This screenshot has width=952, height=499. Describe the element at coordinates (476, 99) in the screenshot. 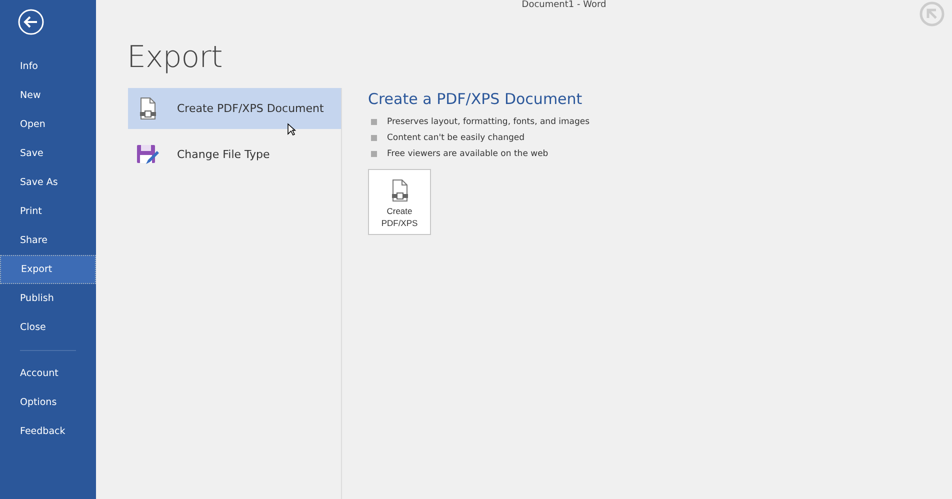

I see `section-heading: Create a PDF/XPS Document` at that location.